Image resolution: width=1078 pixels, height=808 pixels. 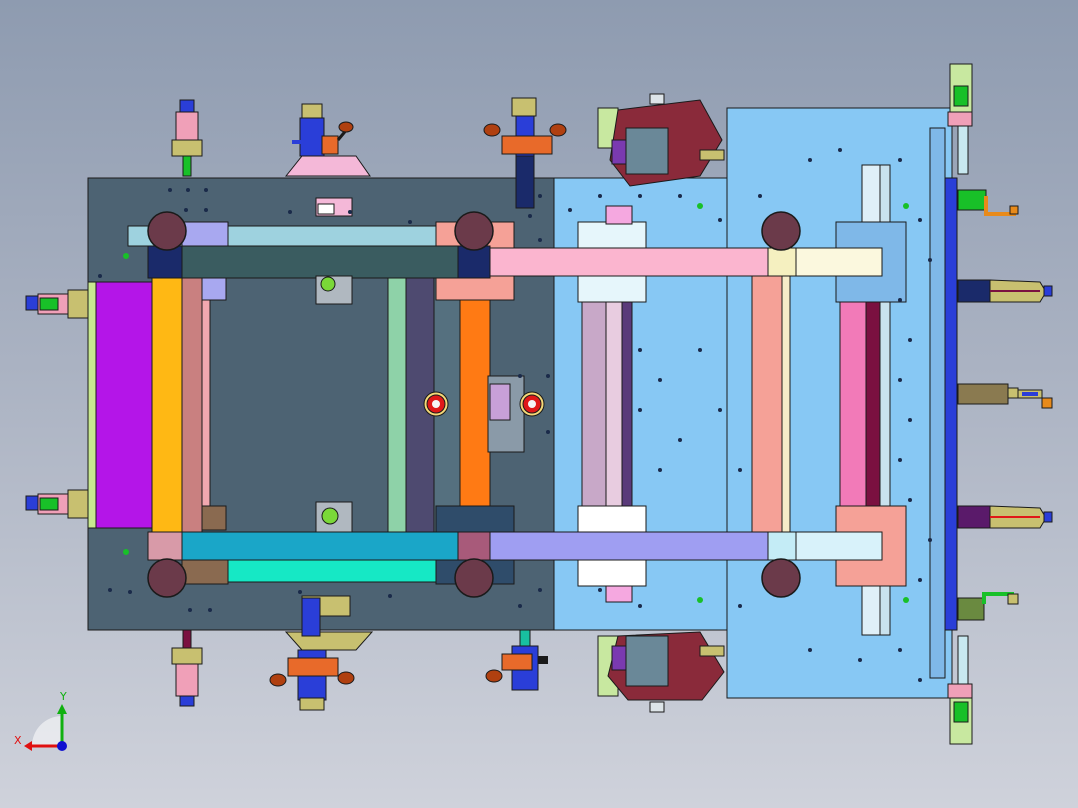 What do you see at coordinates (873, 404) in the screenshot?
I see `maroon-column` at bounding box center [873, 404].